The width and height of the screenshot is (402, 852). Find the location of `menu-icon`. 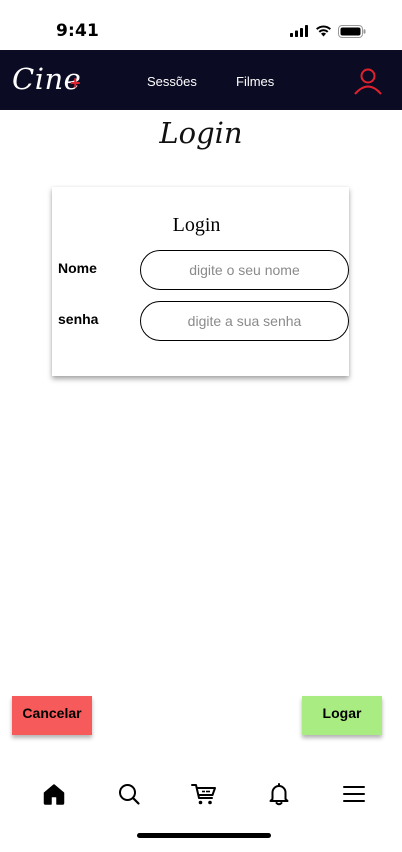

menu-icon is located at coordinates (354, 794).